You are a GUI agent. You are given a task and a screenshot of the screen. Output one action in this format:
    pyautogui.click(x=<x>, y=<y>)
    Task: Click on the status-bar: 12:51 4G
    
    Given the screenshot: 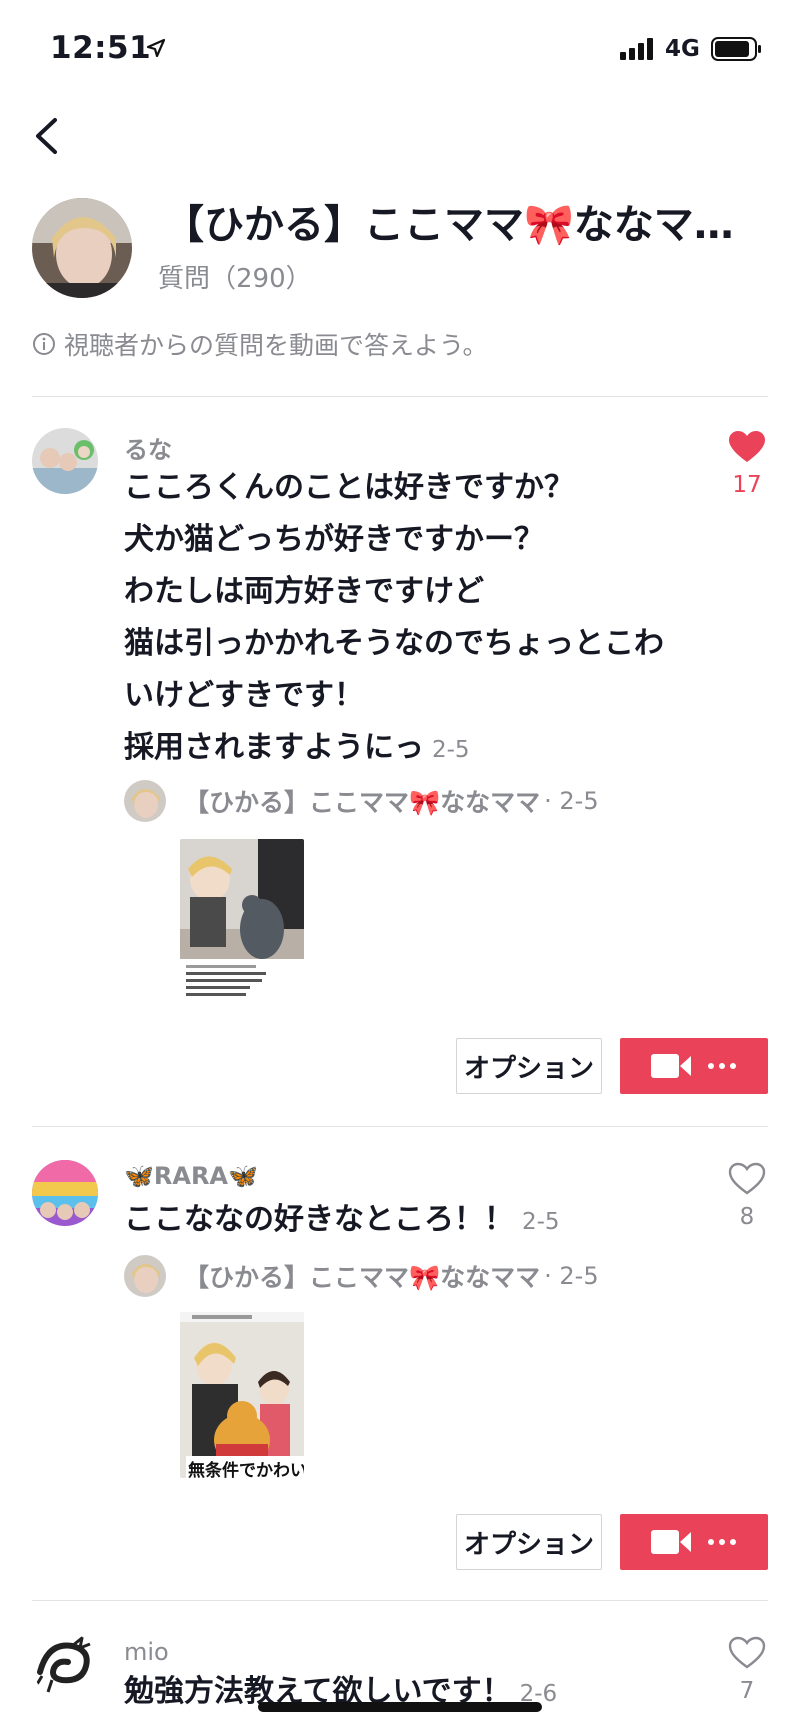 What is the action you would take?
    pyautogui.click(x=400, y=50)
    